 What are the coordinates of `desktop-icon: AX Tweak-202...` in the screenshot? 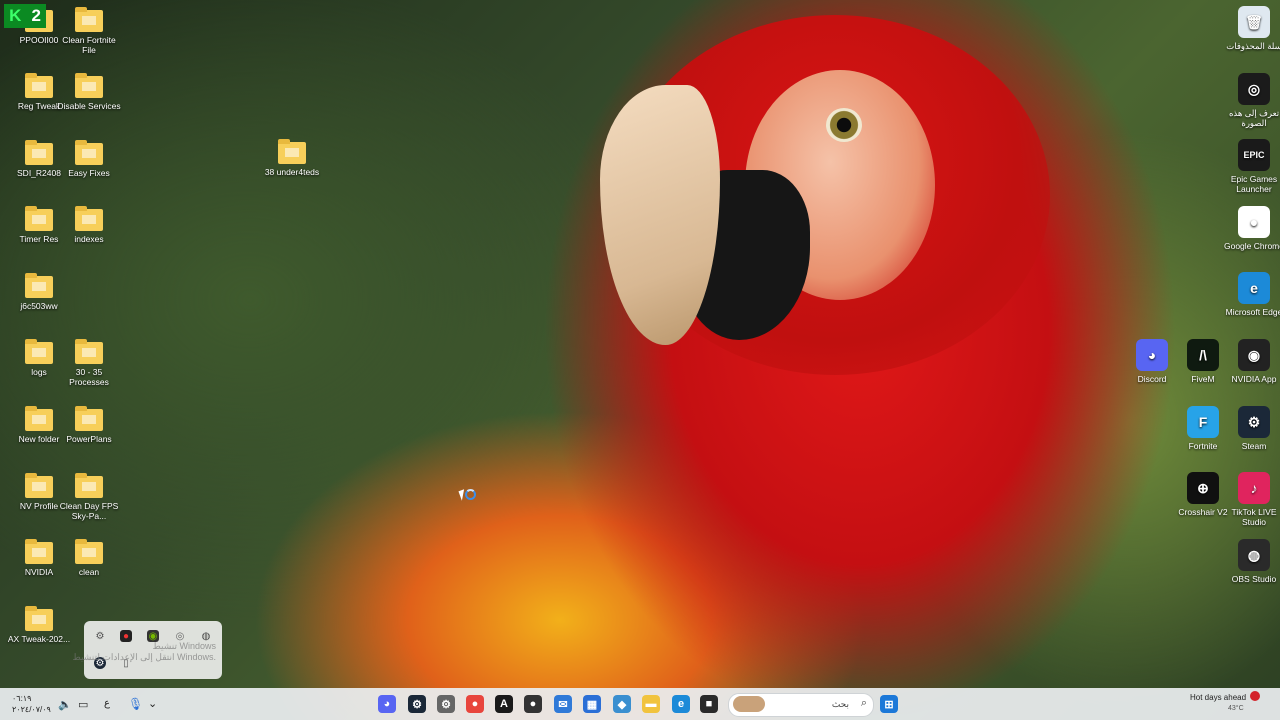 It's located at (39, 625).